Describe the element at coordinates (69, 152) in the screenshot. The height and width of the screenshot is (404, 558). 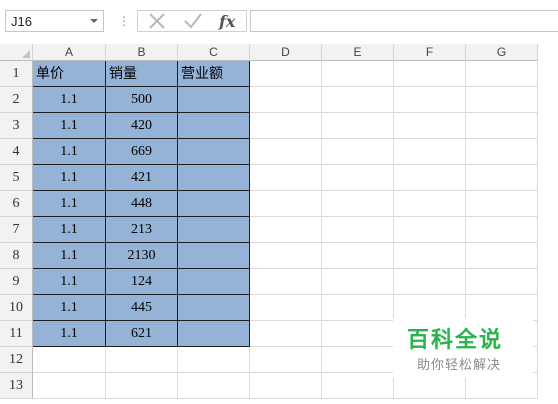
I see `cell-a4: 1.1` at that location.